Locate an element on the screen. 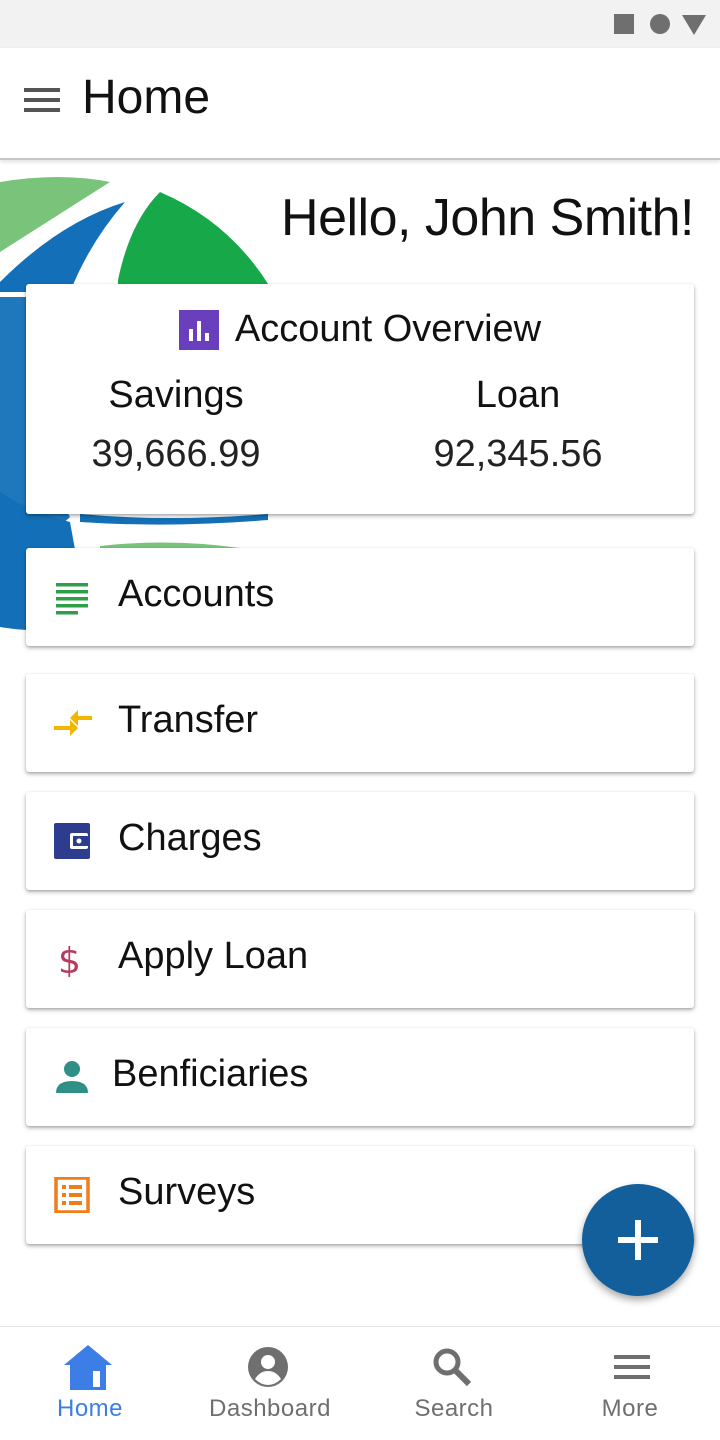 The image size is (720, 1440). nav-label: More is located at coordinates (630, 1408).